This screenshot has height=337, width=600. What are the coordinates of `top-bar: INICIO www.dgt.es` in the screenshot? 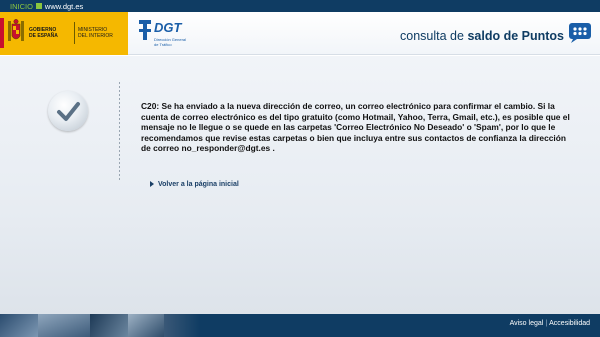 It's located at (300, 6).